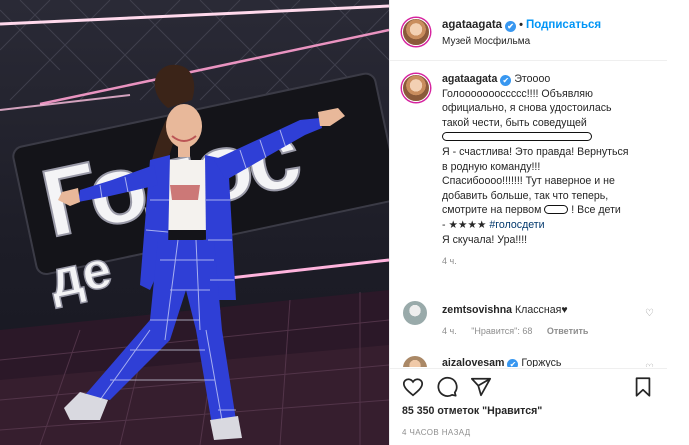  I want to click on share-icon, so click(482, 388).